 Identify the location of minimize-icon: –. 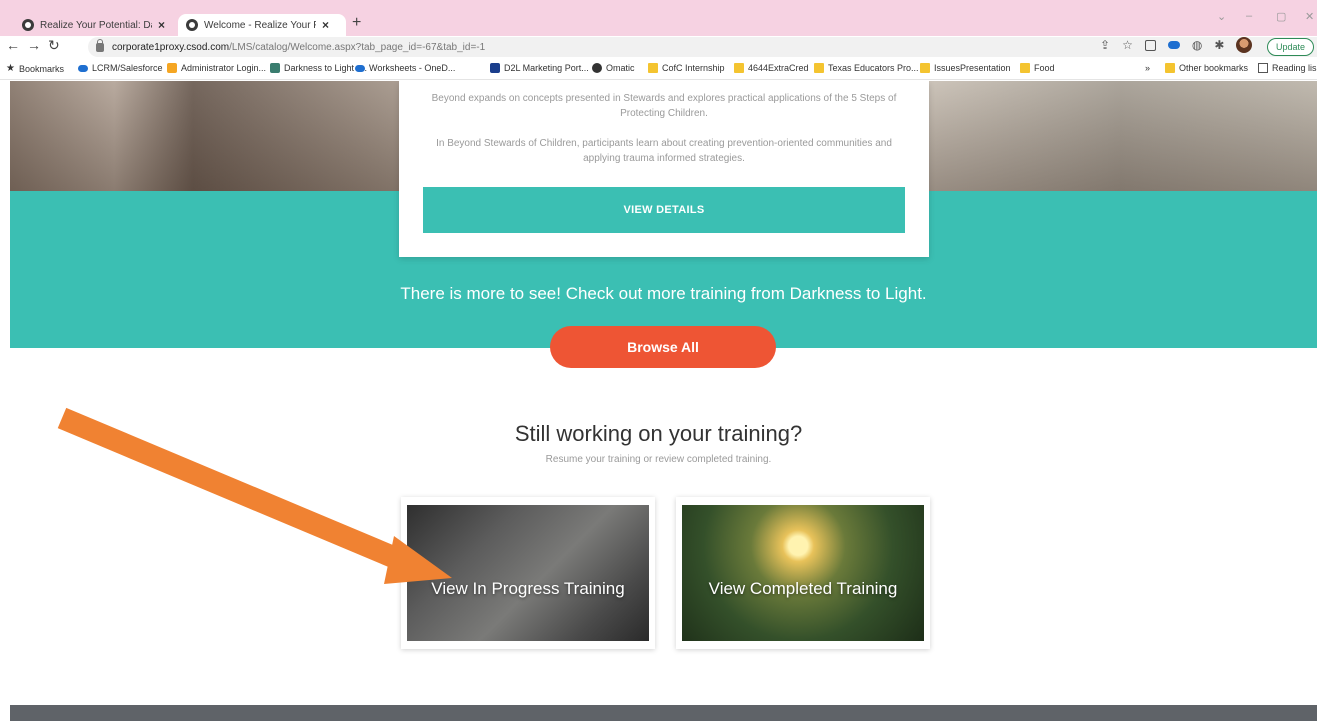
(1249, 16).